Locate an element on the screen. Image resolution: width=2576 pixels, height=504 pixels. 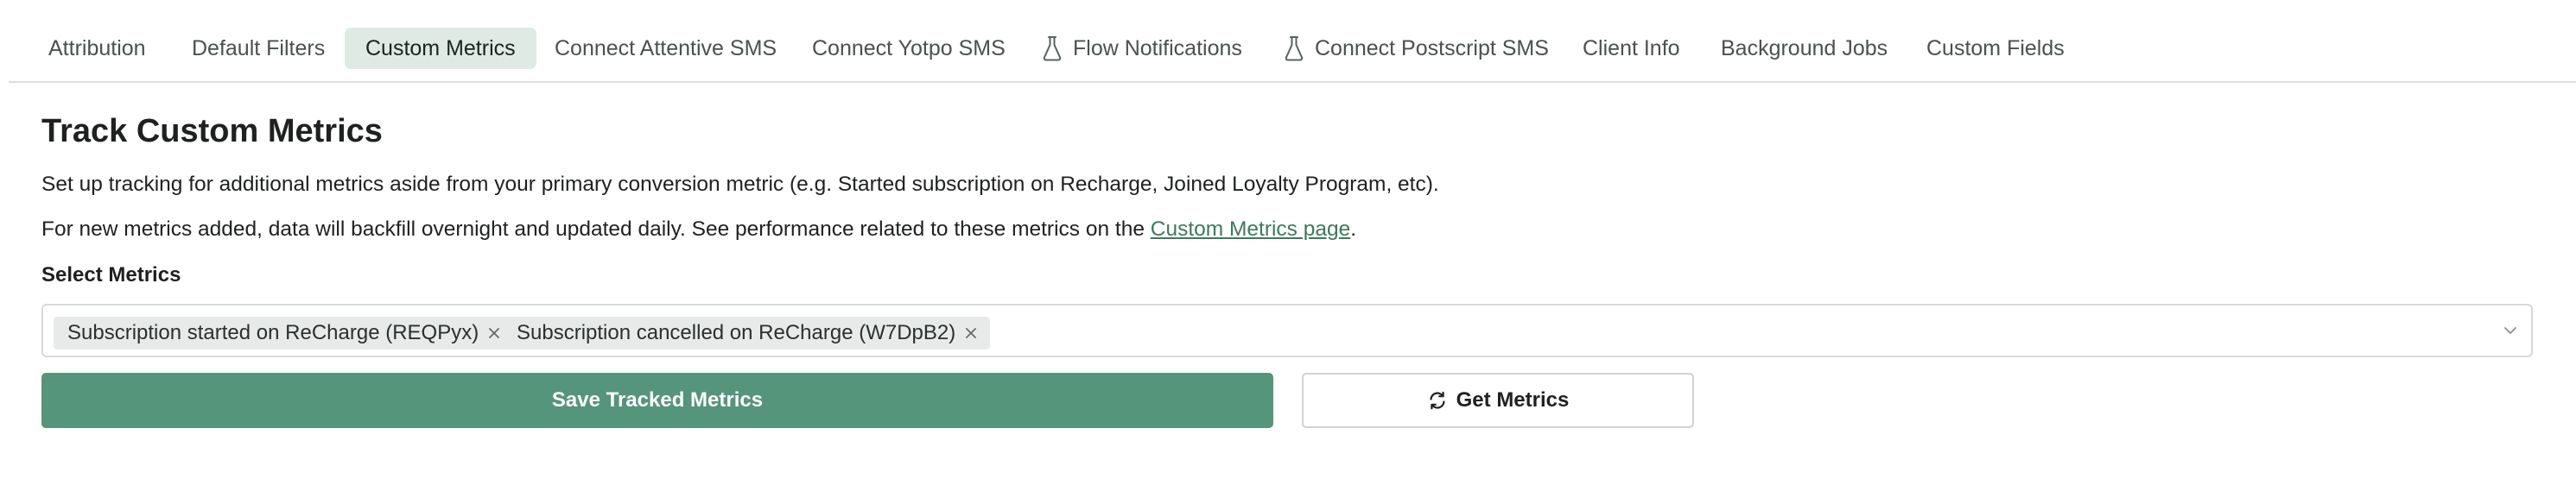
tab-connect-postscript-sms: Connect Postscript SMS is located at coordinates (1416, 49).